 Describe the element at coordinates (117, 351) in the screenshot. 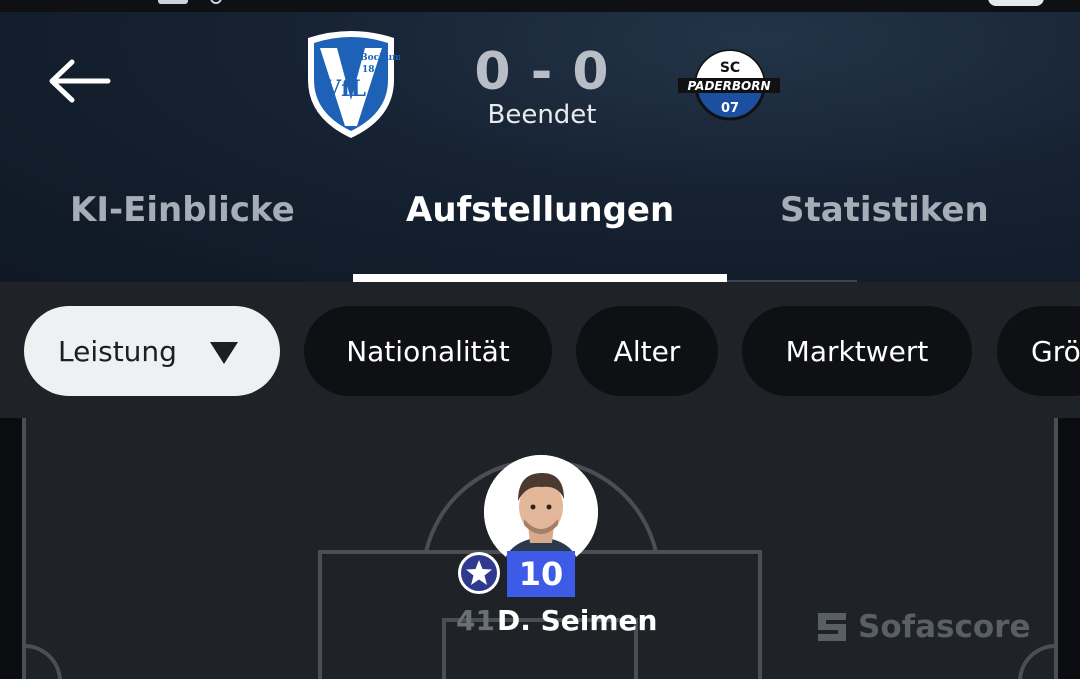

I see `chip-label: Leistung` at that location.